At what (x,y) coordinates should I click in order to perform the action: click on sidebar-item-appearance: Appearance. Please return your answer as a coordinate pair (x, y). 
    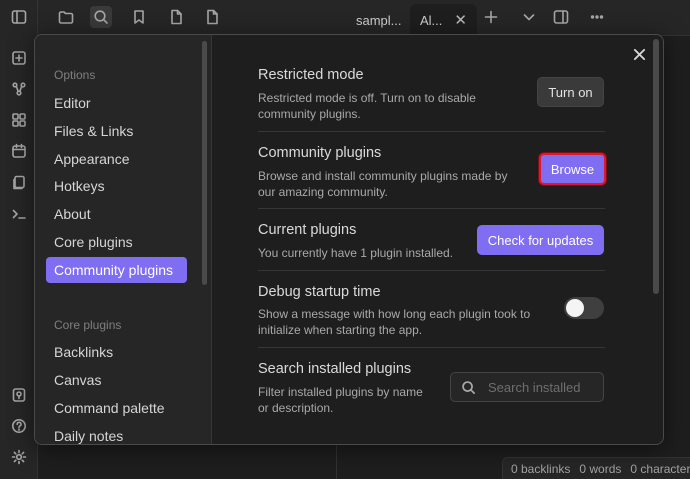
    Looking at the image, I should click on (116, 159).